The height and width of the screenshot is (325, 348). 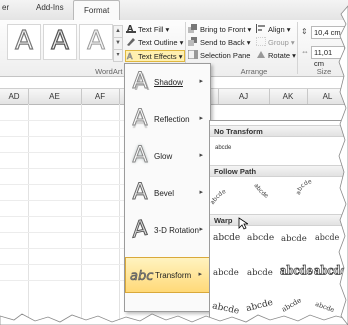 What do you see at coordinates (96, 42) in the screenshot?
I see `wordart-style-3: A` at bounding box center [96, 42].